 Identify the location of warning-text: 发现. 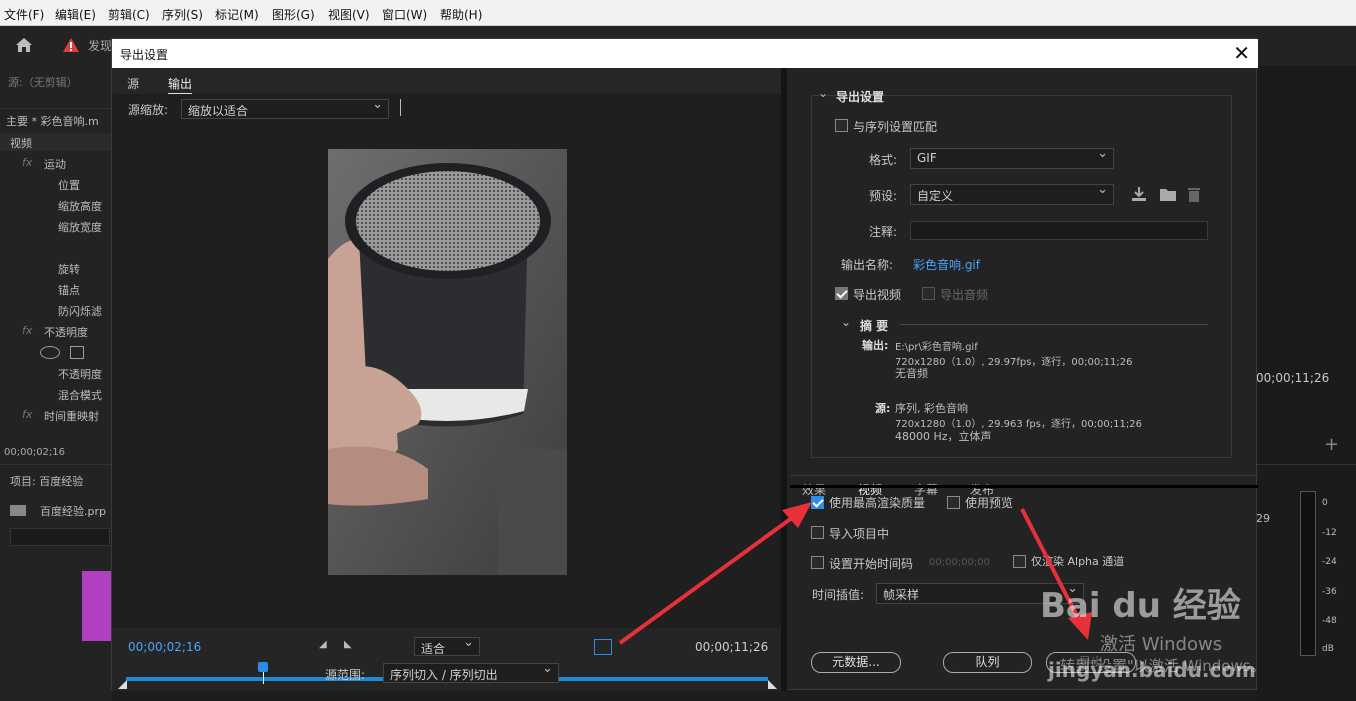
(100, 46).